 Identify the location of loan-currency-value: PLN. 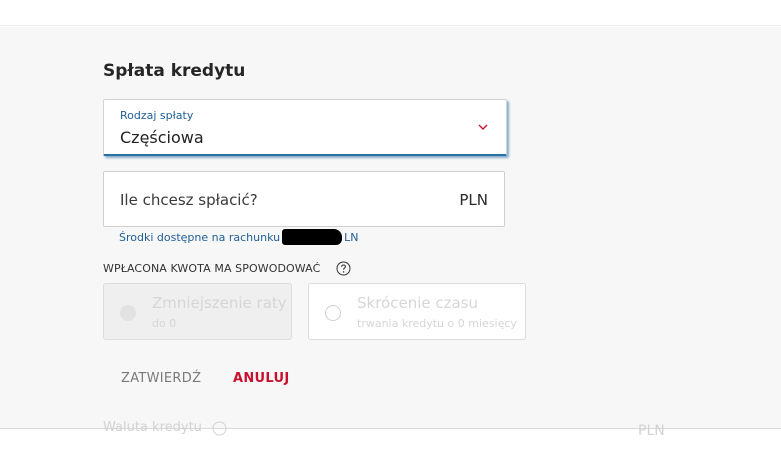
(651, 431).